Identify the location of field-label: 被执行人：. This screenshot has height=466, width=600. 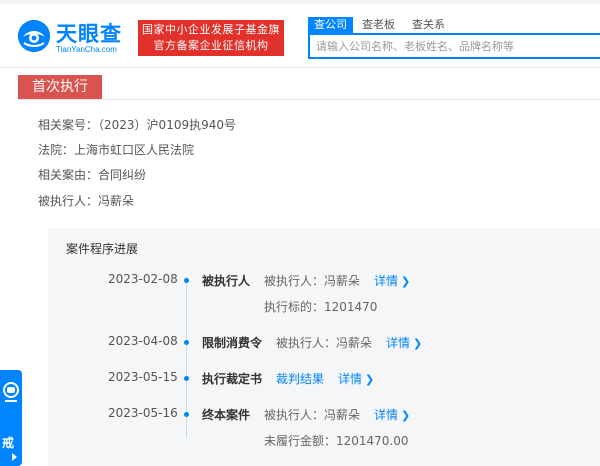
(68, 201).